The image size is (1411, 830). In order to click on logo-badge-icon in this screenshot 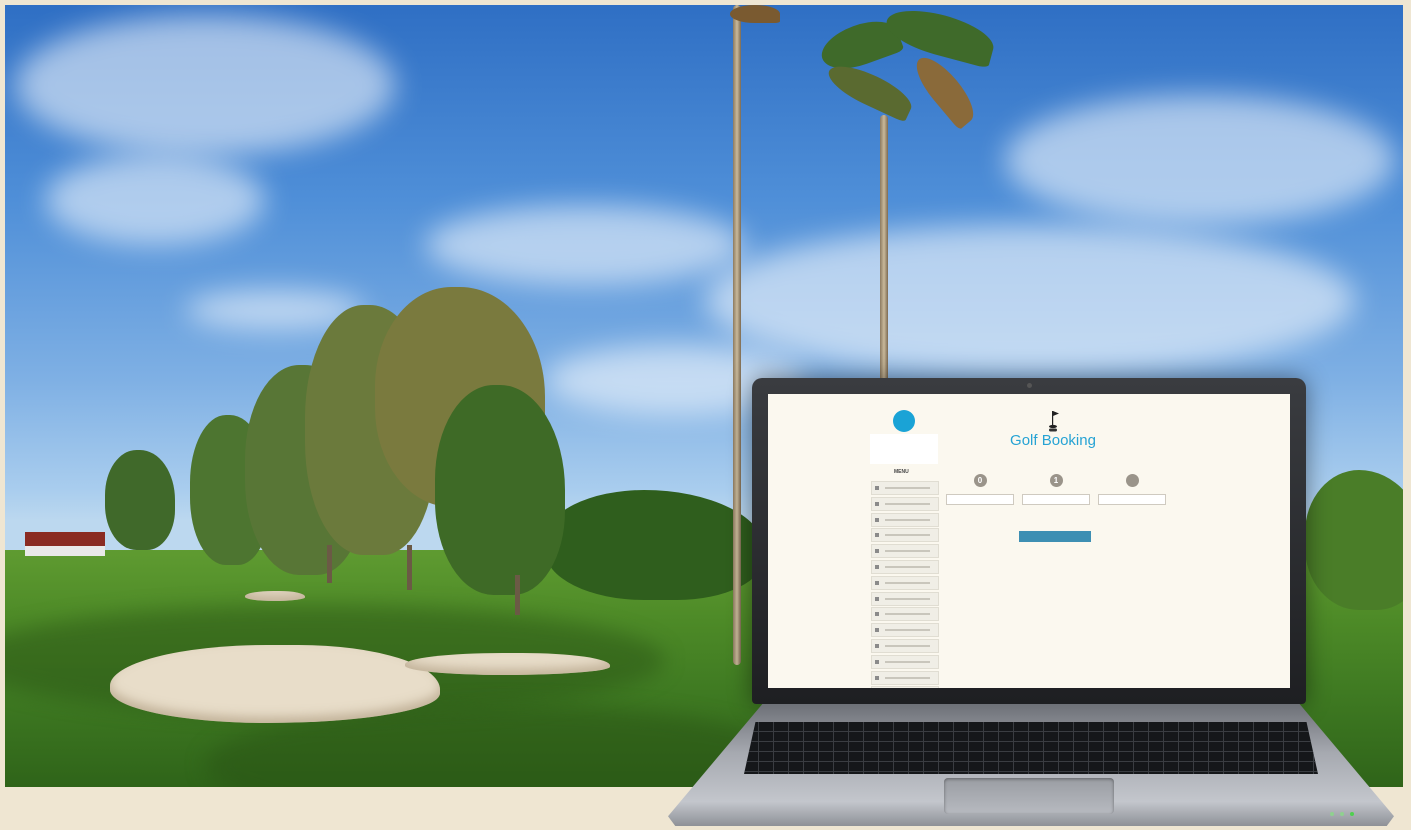, I will do `click(904, 421)`.